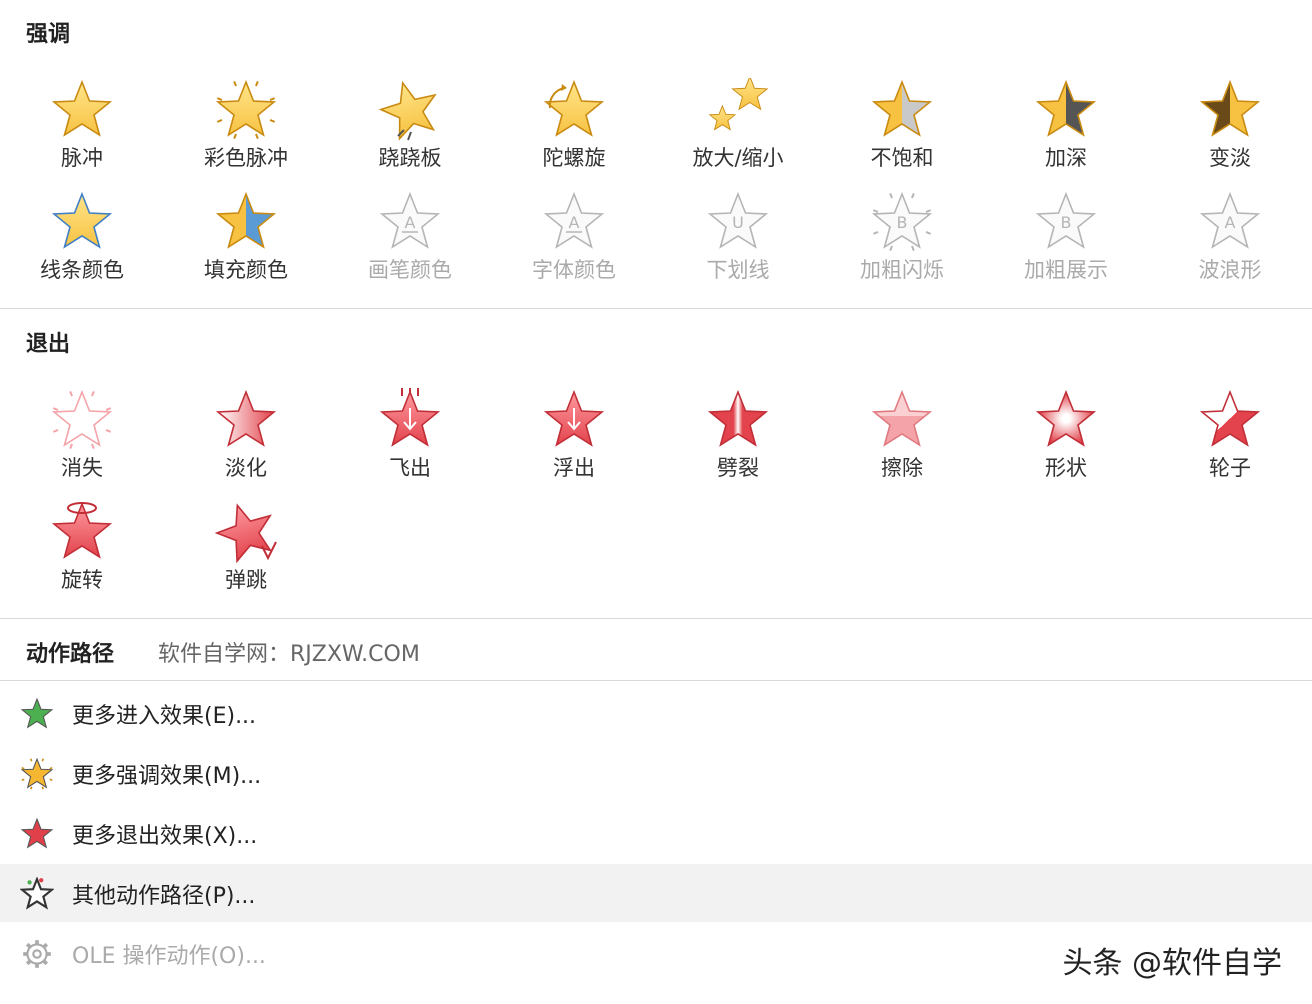  What do you see at coordinates (37, 714) in the screenshot?
I see `green-star-icon` at bounding box center [37, 714].